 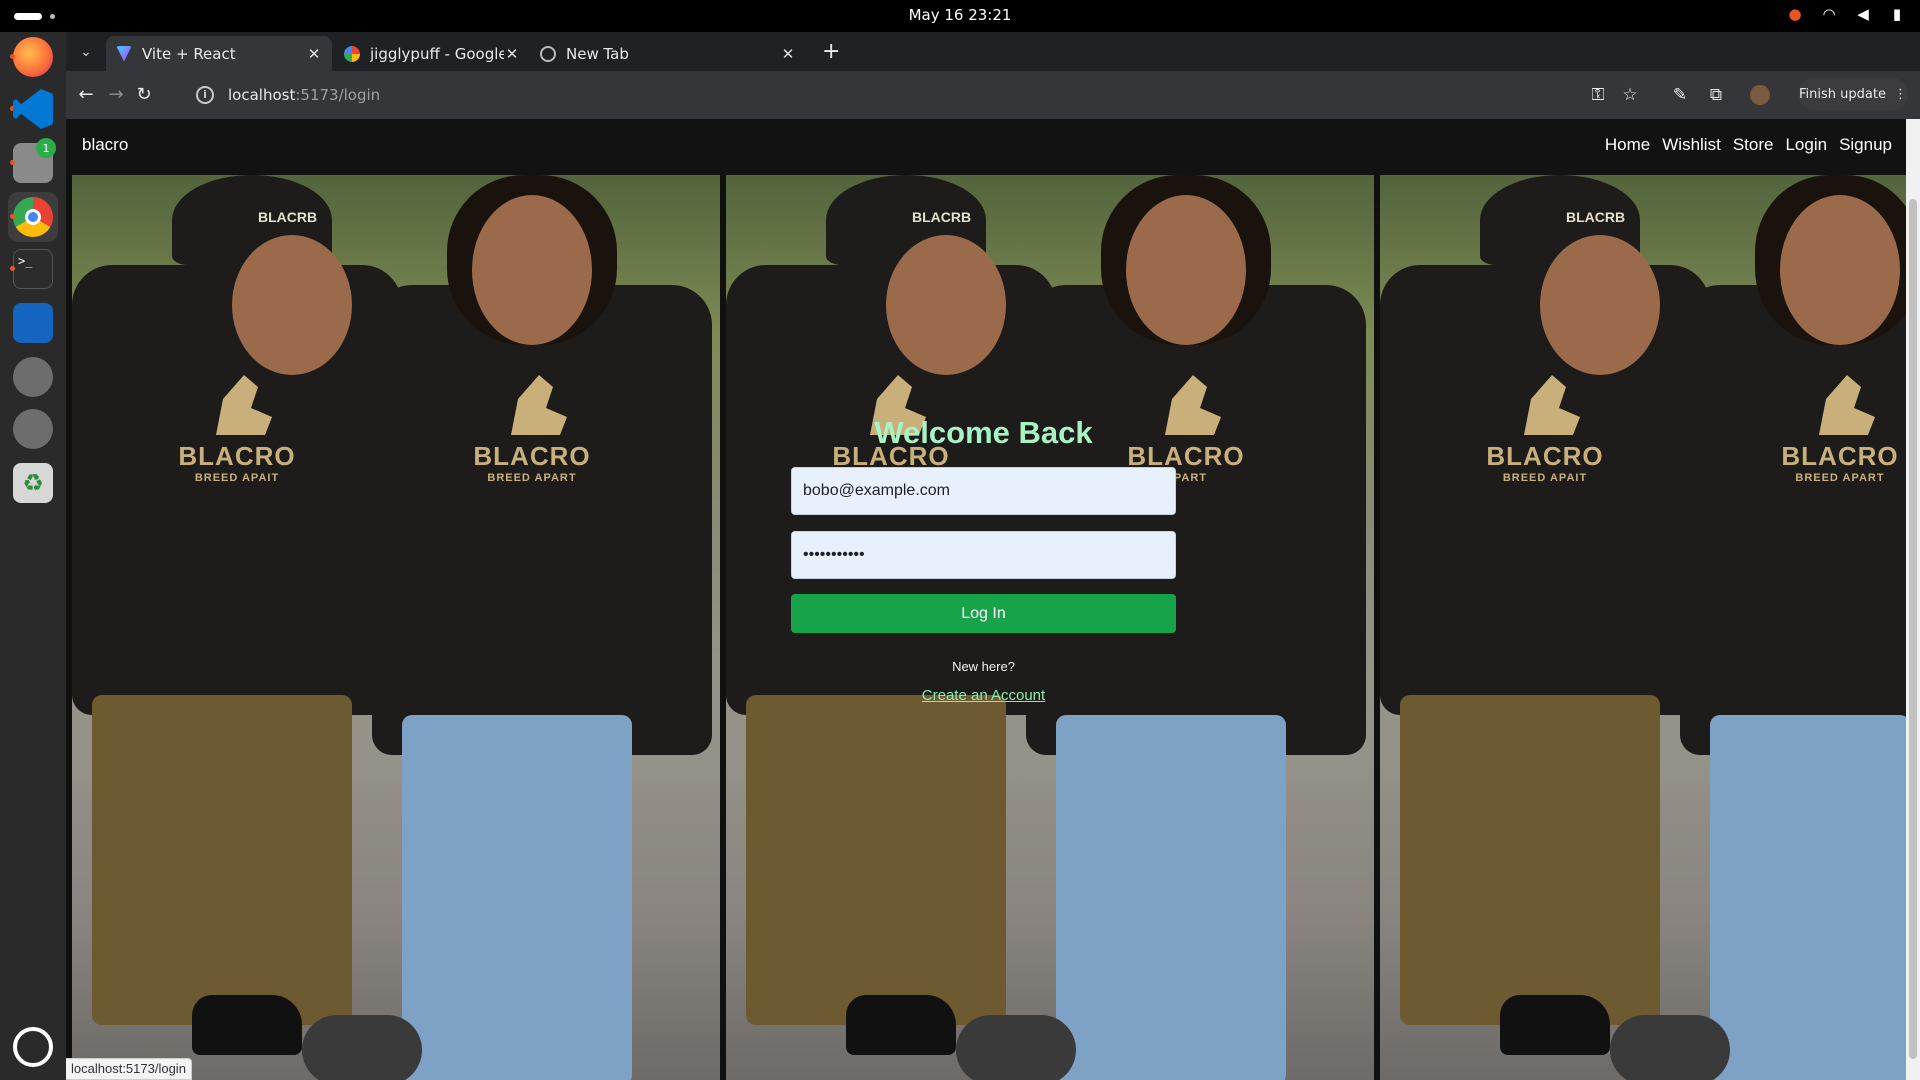 I want to click on password-field: •••••••••••, so click(x=983, y=555).